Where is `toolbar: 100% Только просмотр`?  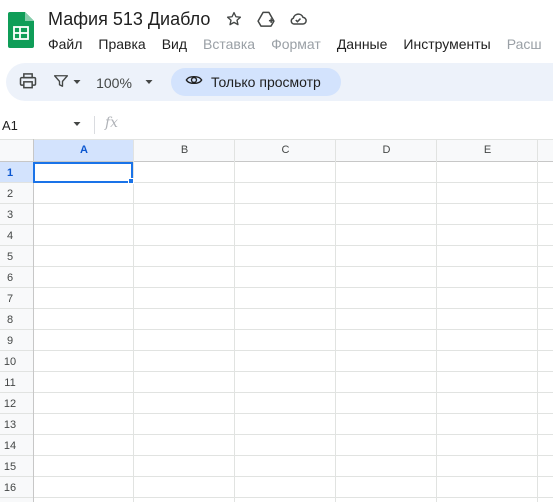 toolbar: 100% Только просмотр is located at coordinates (279, 82).